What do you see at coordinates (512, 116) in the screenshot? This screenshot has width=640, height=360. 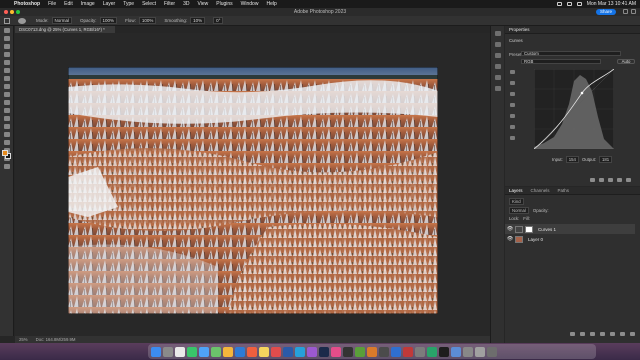 I see `curve-point-mode-icon` at bounding box center [512, 116].